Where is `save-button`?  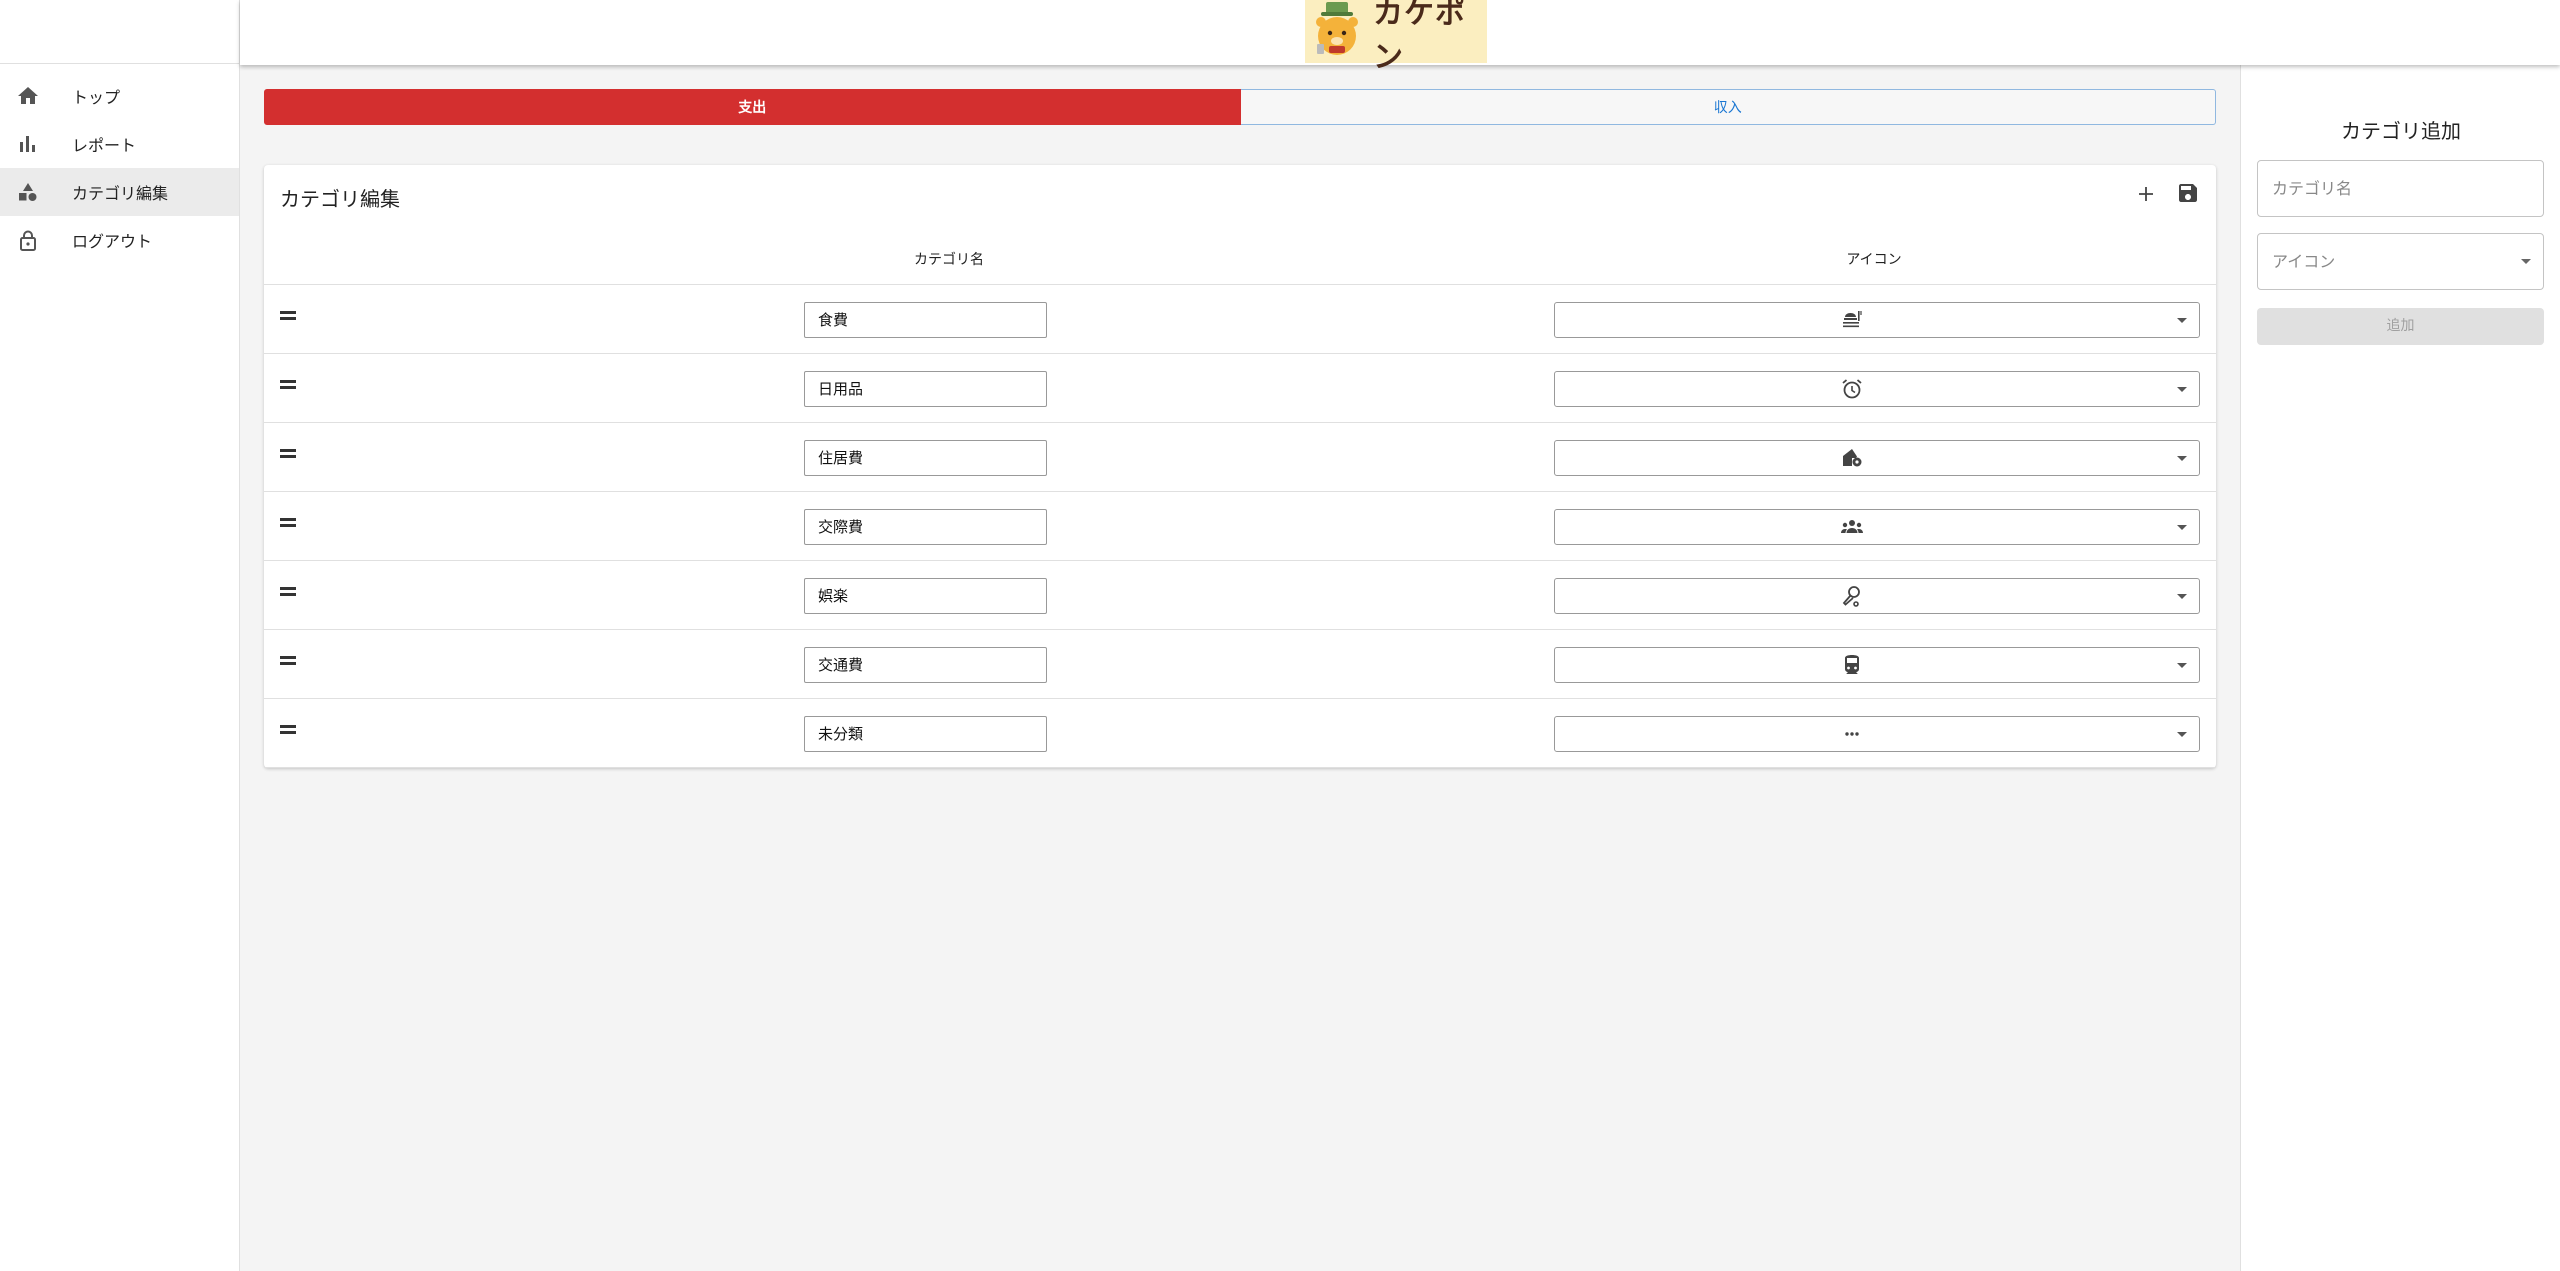 save-button is located at coordinates (2188, 195).